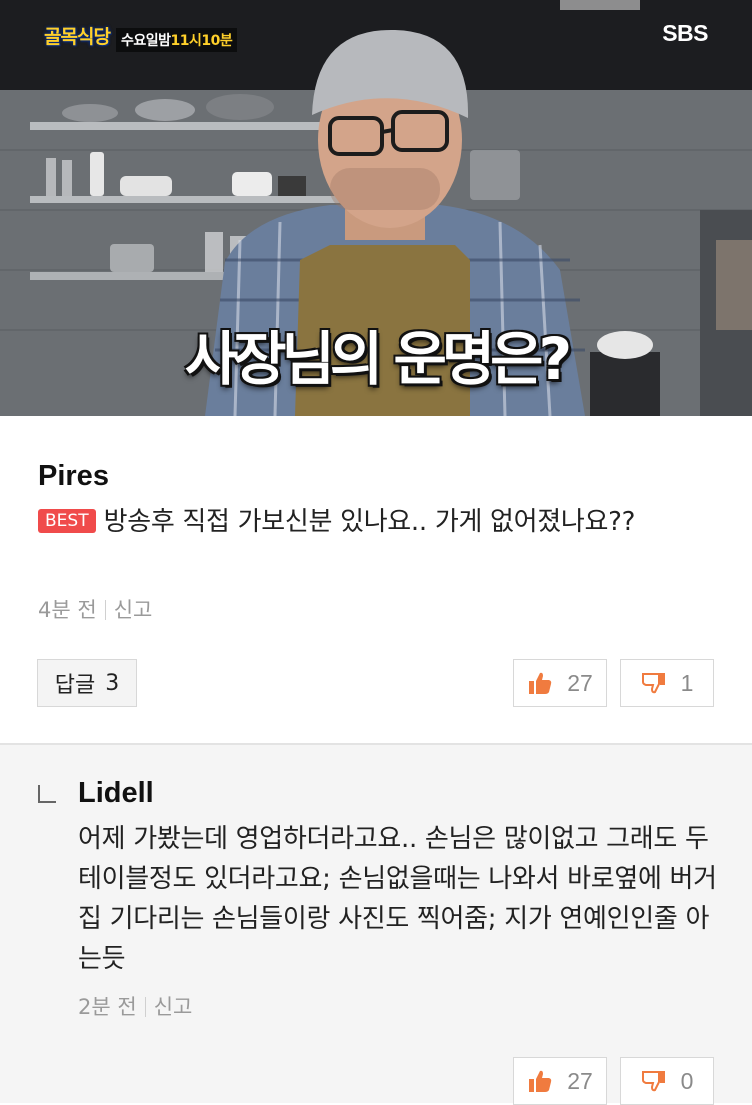  I want to click on show-logo: 골목식당, so click(77, 37).